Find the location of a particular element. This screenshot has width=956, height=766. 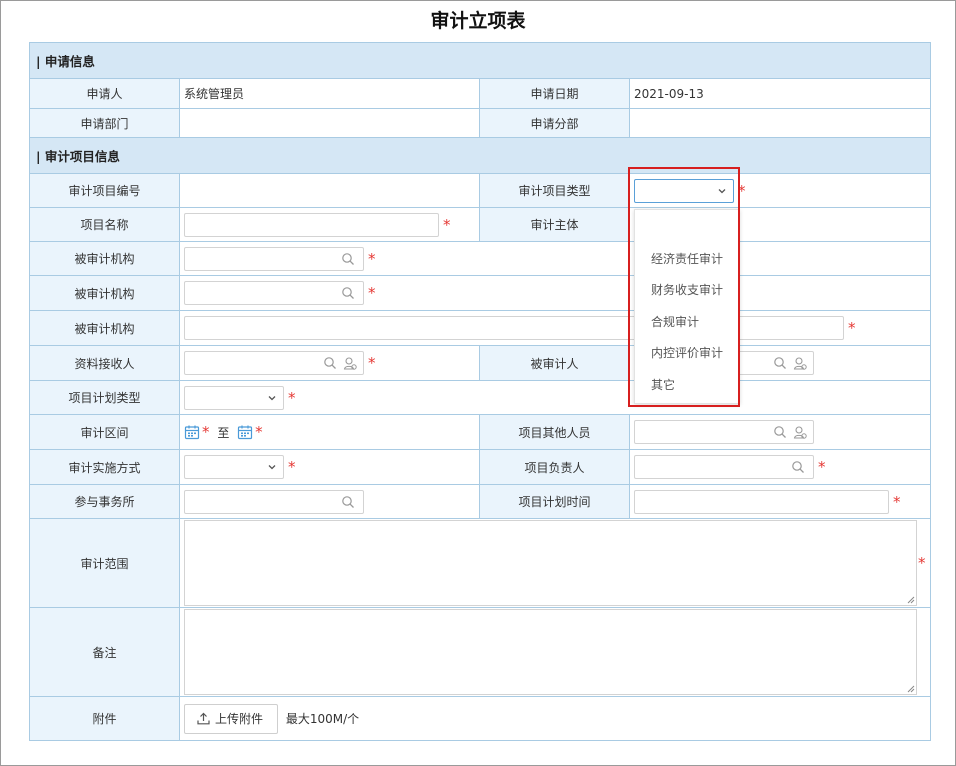

upload-hint: 最大100M/个 is located at coordinates (322, 719).